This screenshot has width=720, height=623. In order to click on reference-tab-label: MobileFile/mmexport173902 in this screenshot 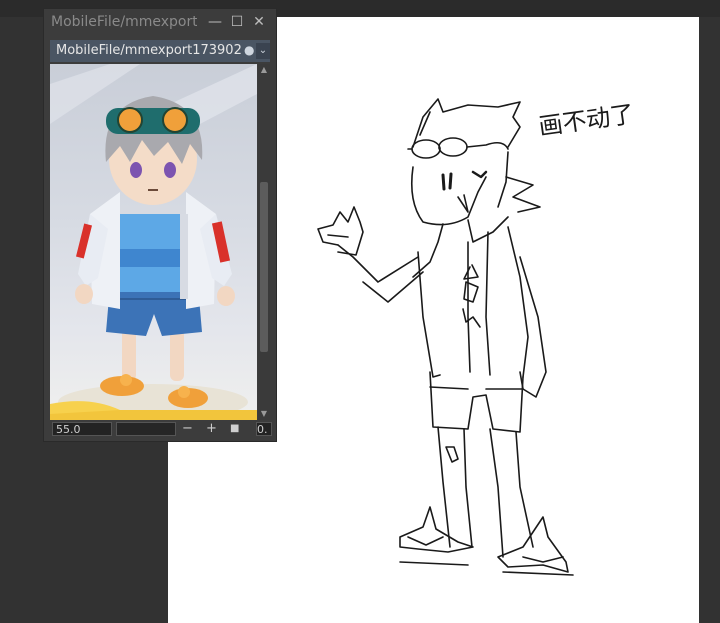, I will do `click(149, 50)`.